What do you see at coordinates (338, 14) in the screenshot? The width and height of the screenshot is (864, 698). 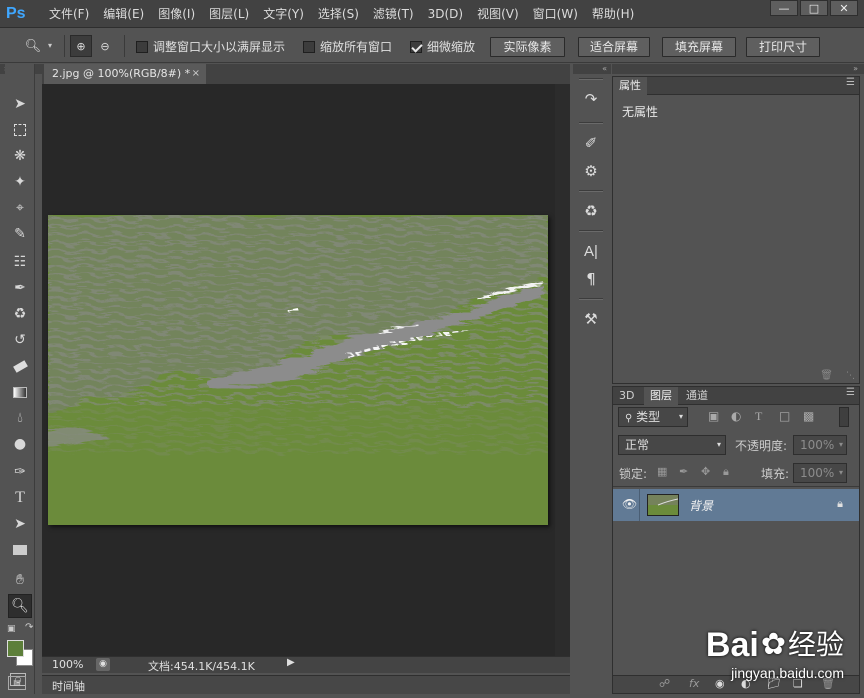 I see `menu-select: 选择(S)` at bounding box center [338, 14].